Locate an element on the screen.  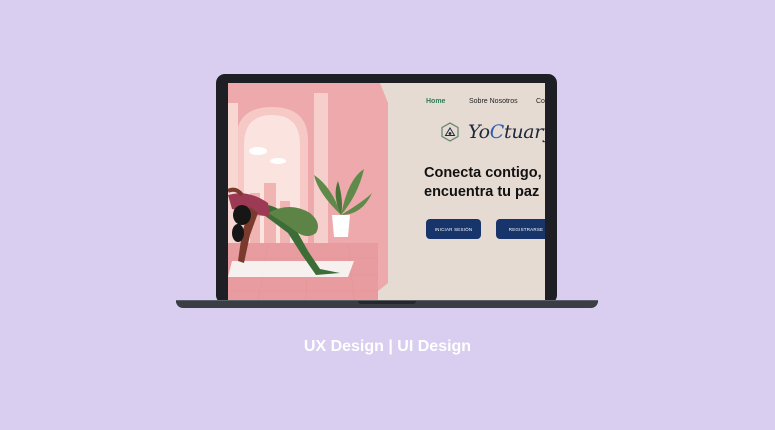
caption-text: UX Design | UI Design is located at coordinates (387, 346).